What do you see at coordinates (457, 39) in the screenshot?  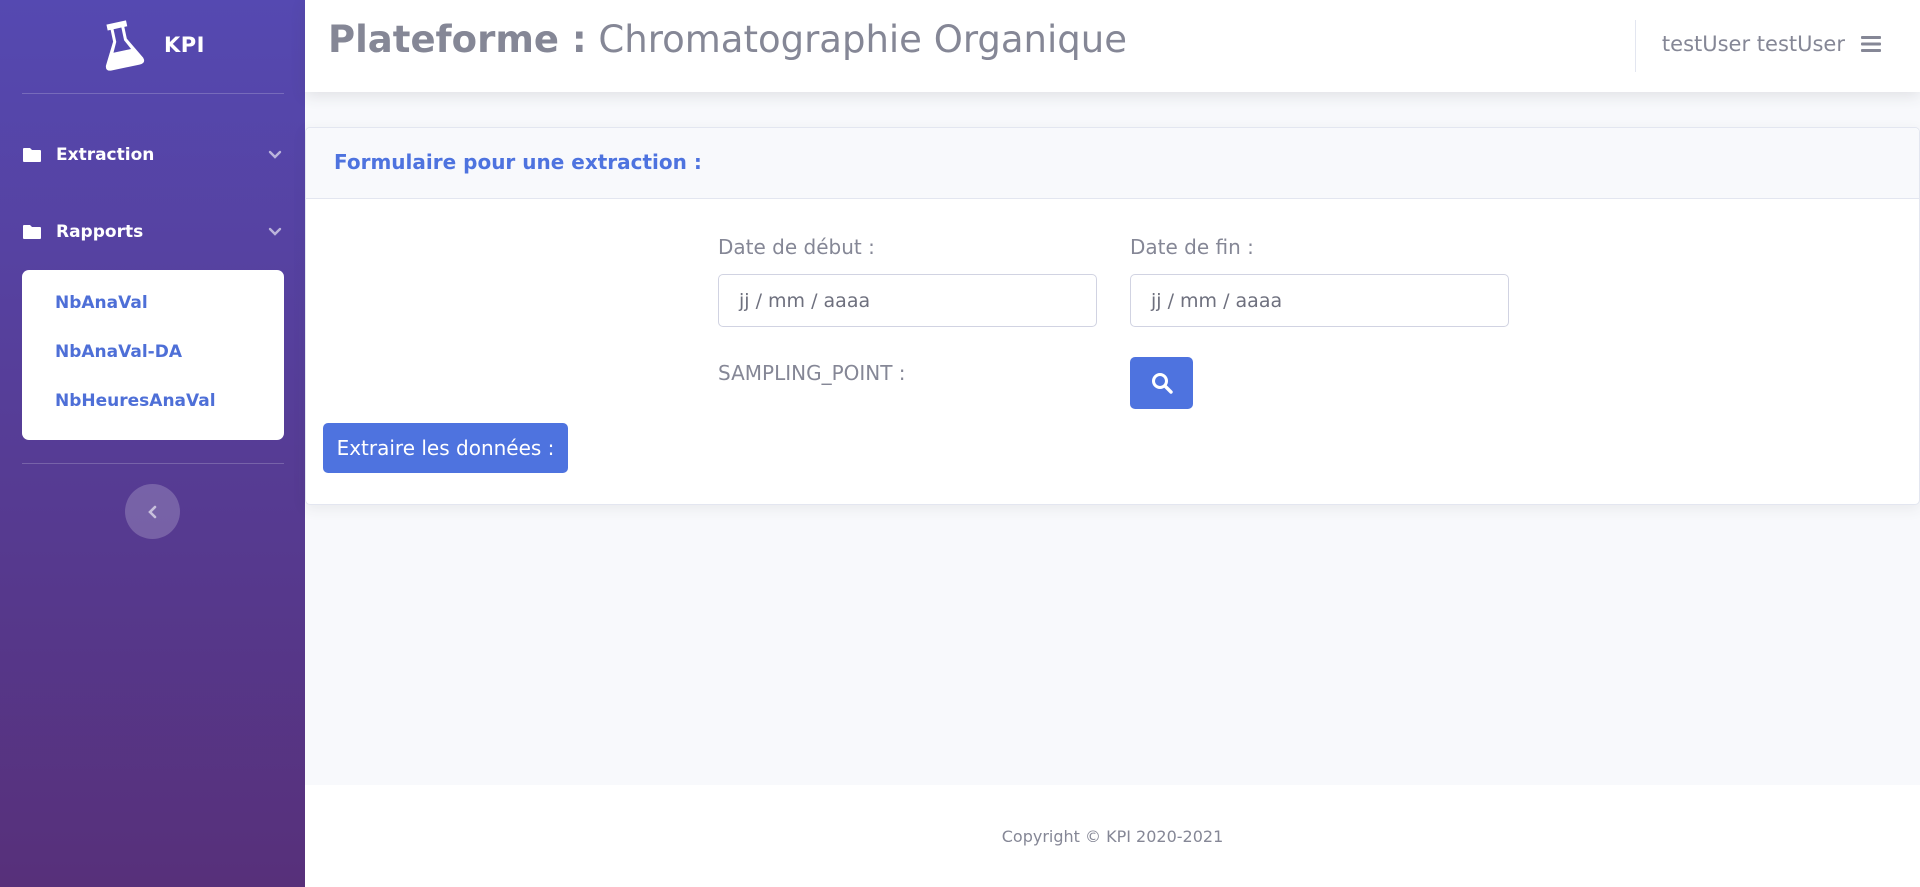 I see `page-title-prefix: Plateforme :` at bounding box center [457, 39].